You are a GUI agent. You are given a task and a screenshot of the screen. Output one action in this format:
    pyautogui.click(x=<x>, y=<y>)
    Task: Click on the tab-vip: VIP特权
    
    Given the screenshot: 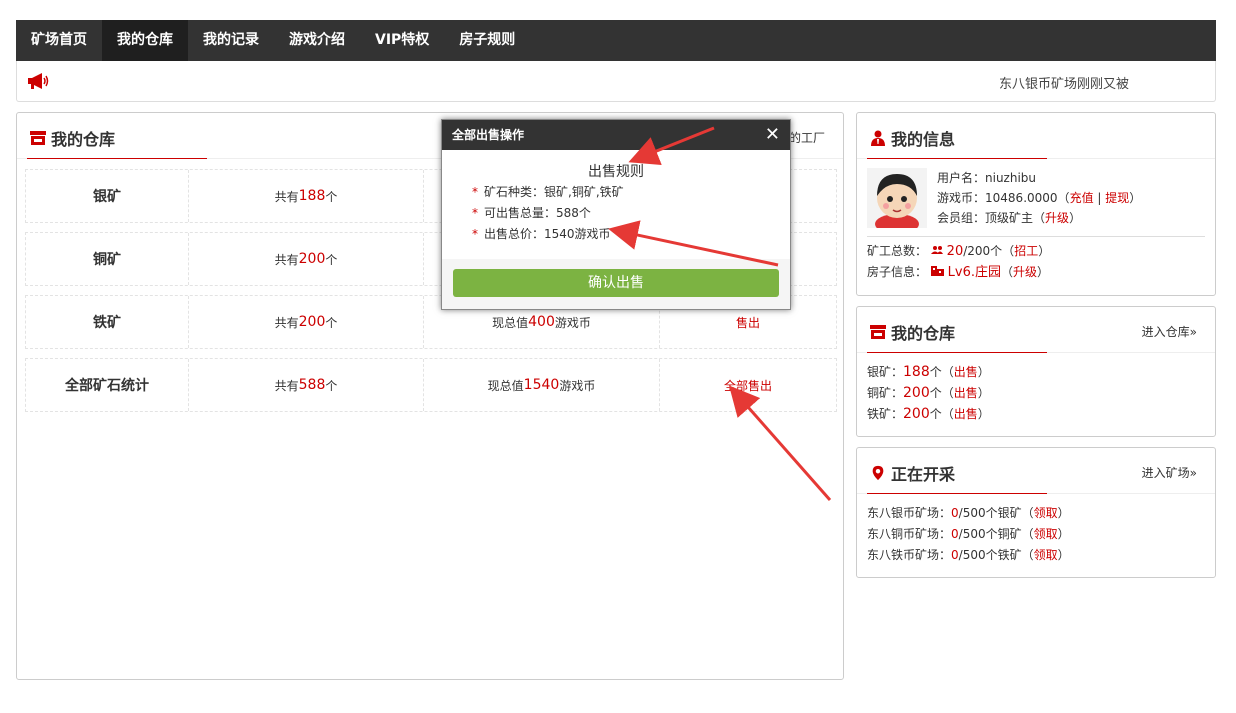 What is the action you would take?
    pyautogui.click(x=402, y=40)
    